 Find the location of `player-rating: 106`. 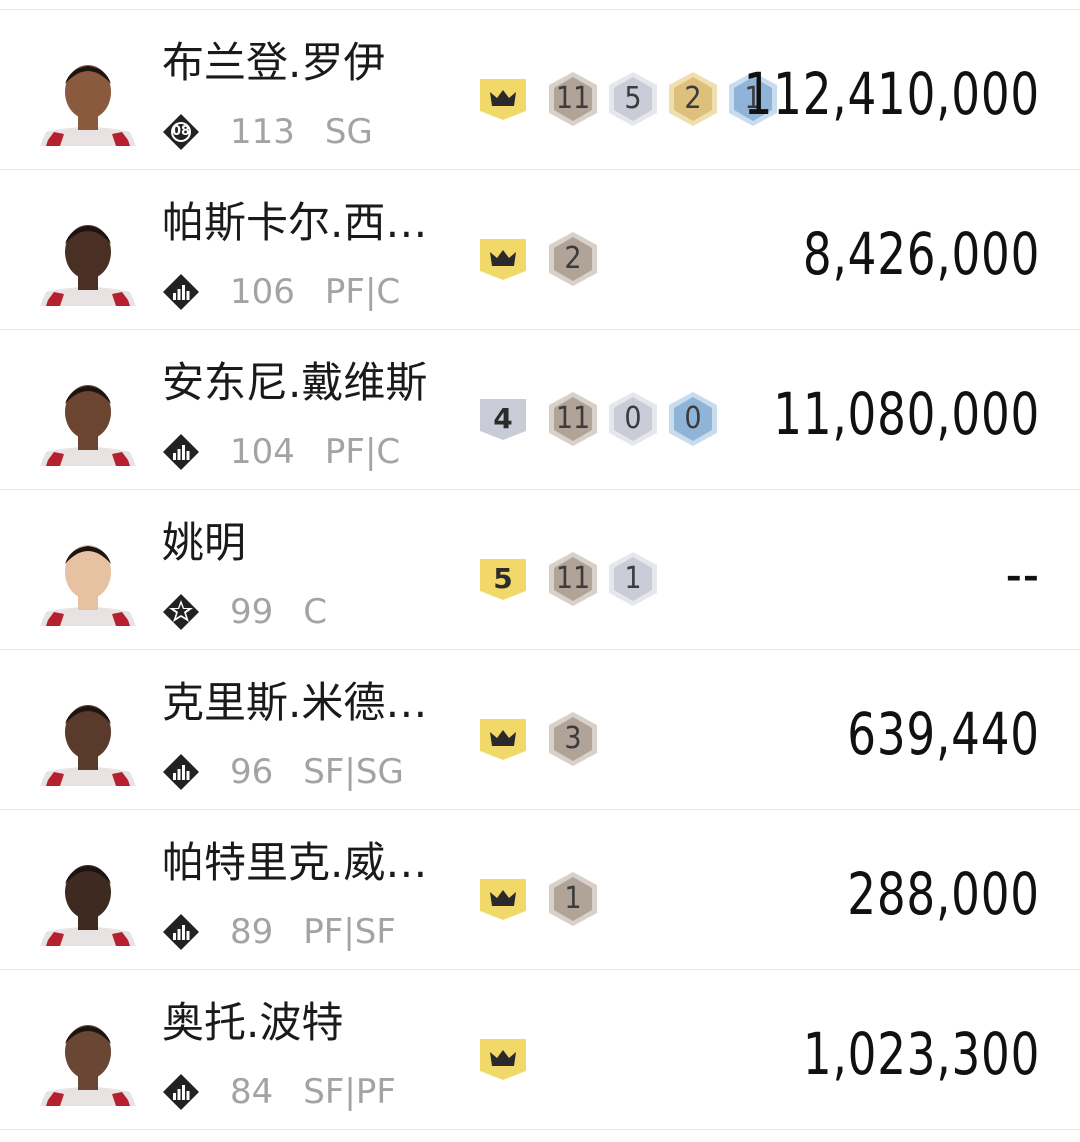

player-rating: 106 is located at coordinates (262, 292).